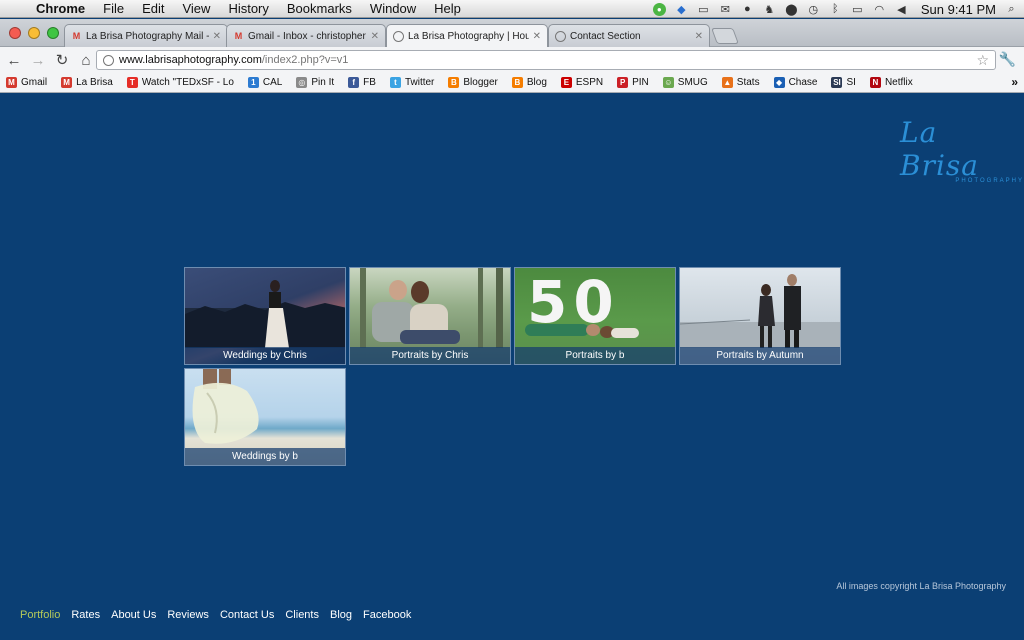 The image size is (1024, 640). Describe the element at coordinates (1014, 82) in the screenshot. I see `more-bookmarks-icon: »` at that location.